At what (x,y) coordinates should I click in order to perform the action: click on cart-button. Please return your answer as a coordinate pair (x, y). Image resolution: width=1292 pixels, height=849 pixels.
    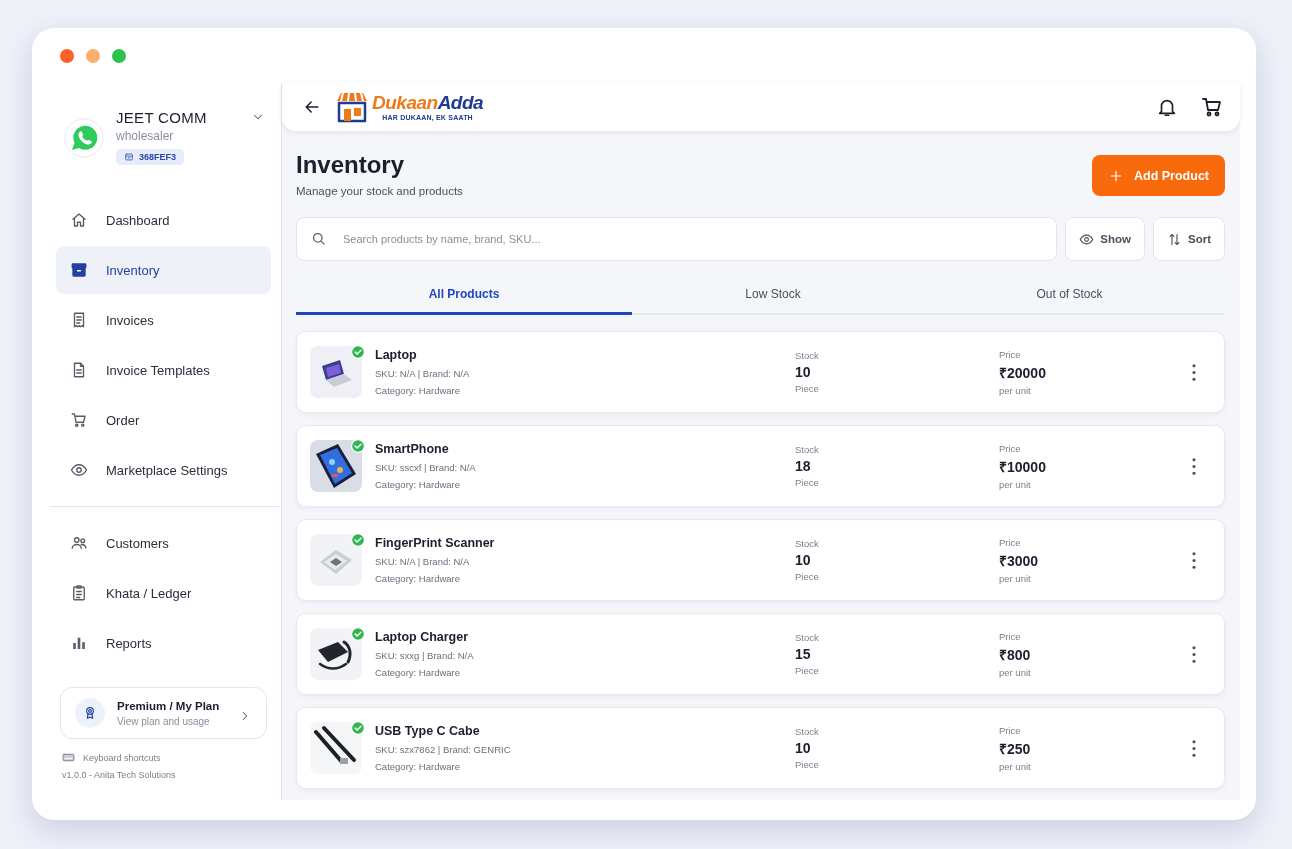
    Looking at the image, I should click on (1212, 107).